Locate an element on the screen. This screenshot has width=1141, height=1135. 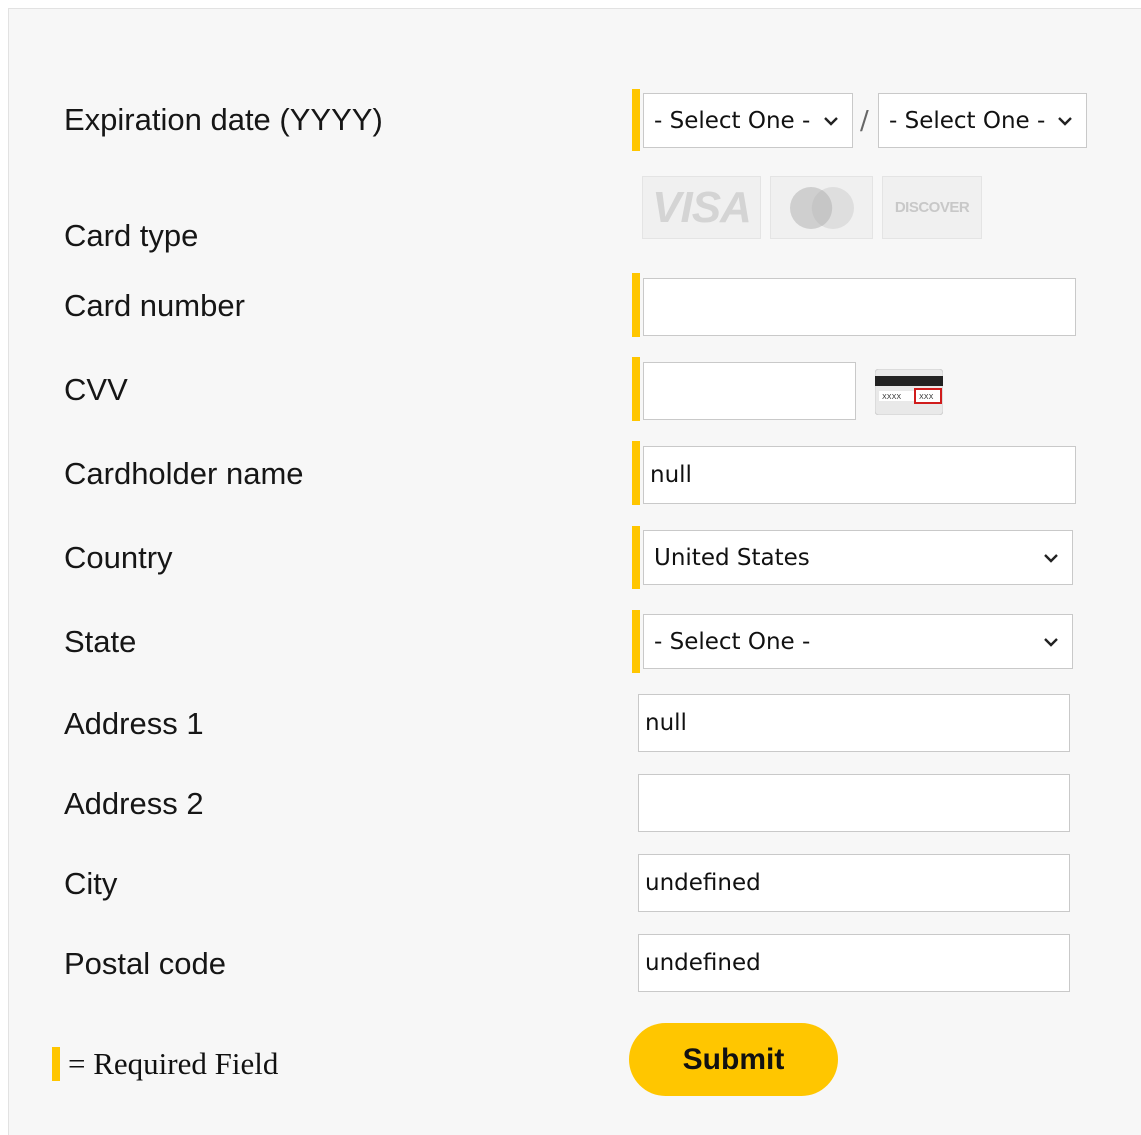
cvv-input is located at coordinates (749, 391).